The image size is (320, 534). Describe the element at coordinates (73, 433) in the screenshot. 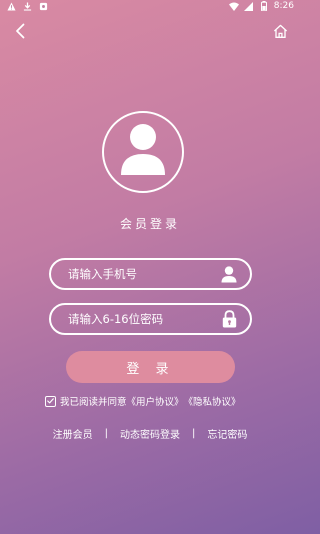

I see `register-link: 注册会员` at that location.